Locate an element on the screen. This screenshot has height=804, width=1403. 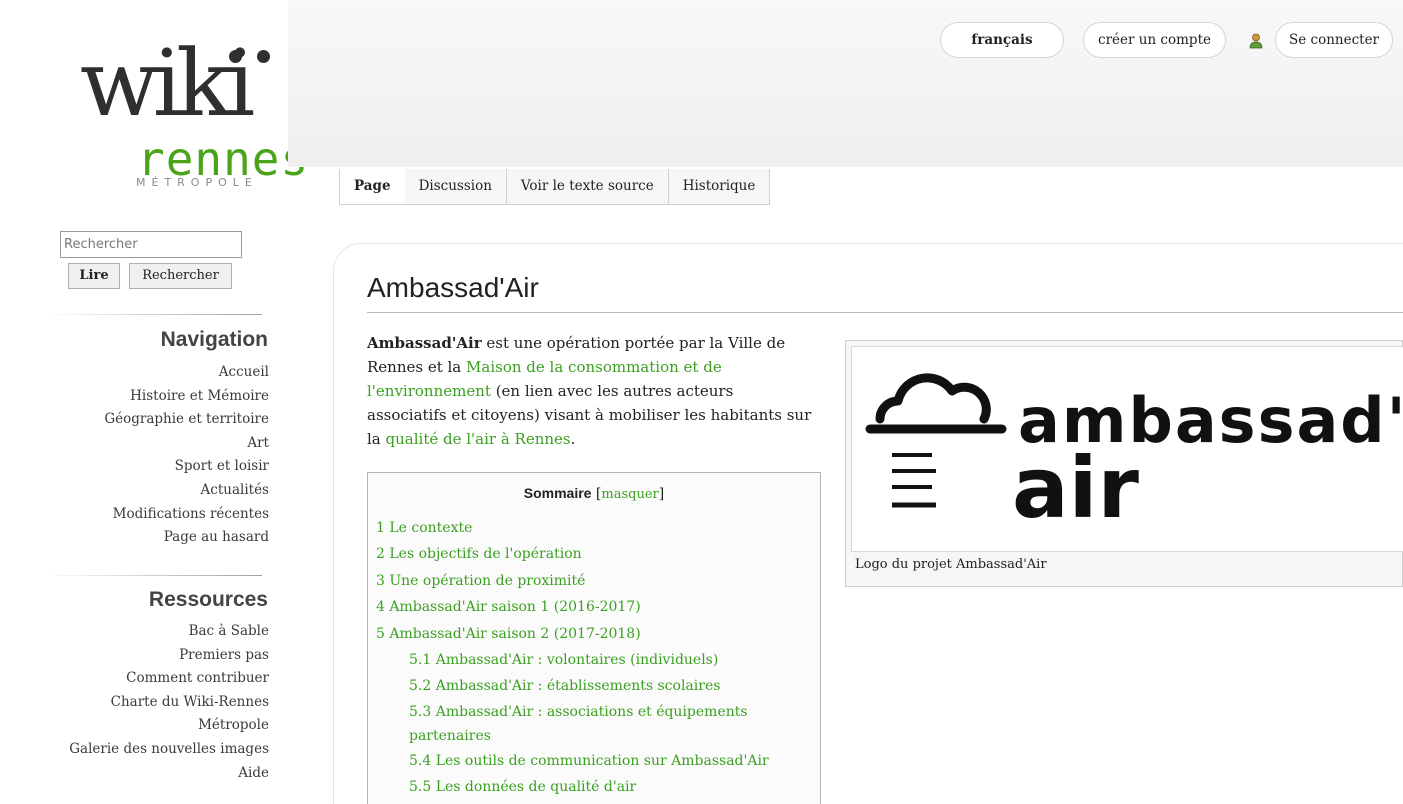
tab-view-source: Voir le texte source is located at coordinates (588, 186).